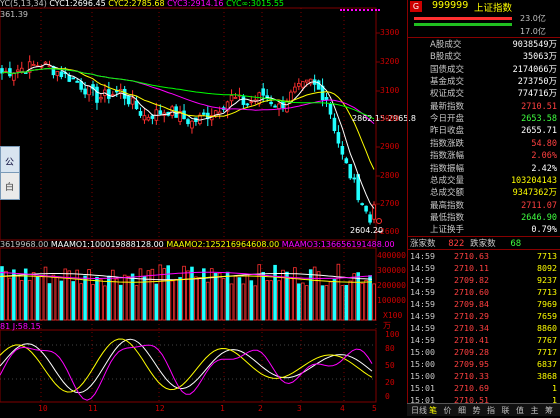 This screenshot has width=560, height=418. Describe the element at coordinates (483, 409) in the screenshot. I see `bottom-tab-bar: 日线笔价细势指联值主筹` at that location.